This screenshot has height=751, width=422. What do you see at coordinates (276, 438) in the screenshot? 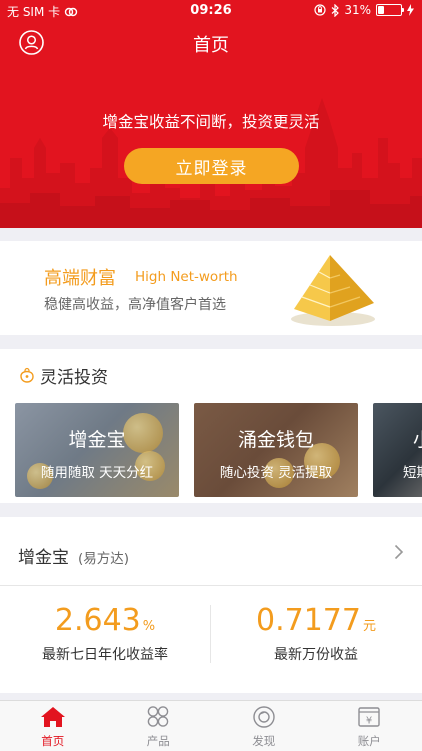
I see `promo-title: 涌金钱包` at bounding box center [276, 438].